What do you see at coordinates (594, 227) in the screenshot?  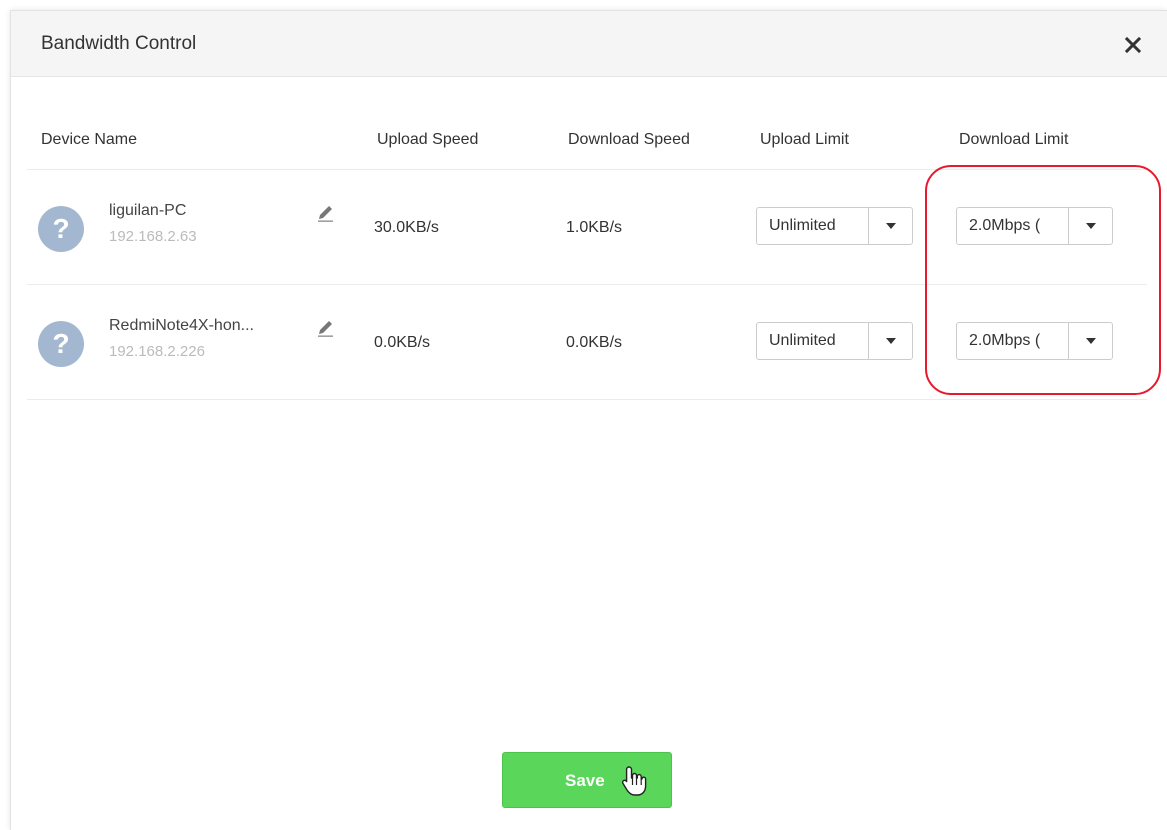 I see `download-speed: 1.0KB/s` at bounding box center [594, 227].